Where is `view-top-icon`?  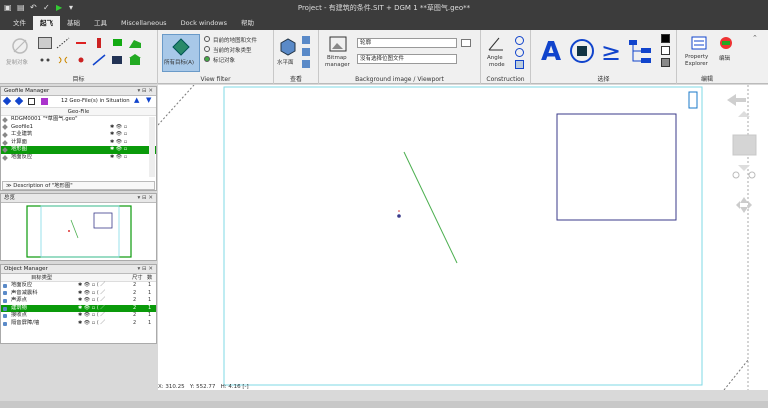
view-top-icon is located at coordinates (306, 52).